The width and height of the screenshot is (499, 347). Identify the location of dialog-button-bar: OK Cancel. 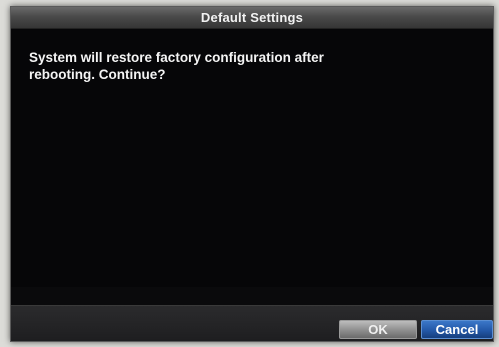
(252, 323).